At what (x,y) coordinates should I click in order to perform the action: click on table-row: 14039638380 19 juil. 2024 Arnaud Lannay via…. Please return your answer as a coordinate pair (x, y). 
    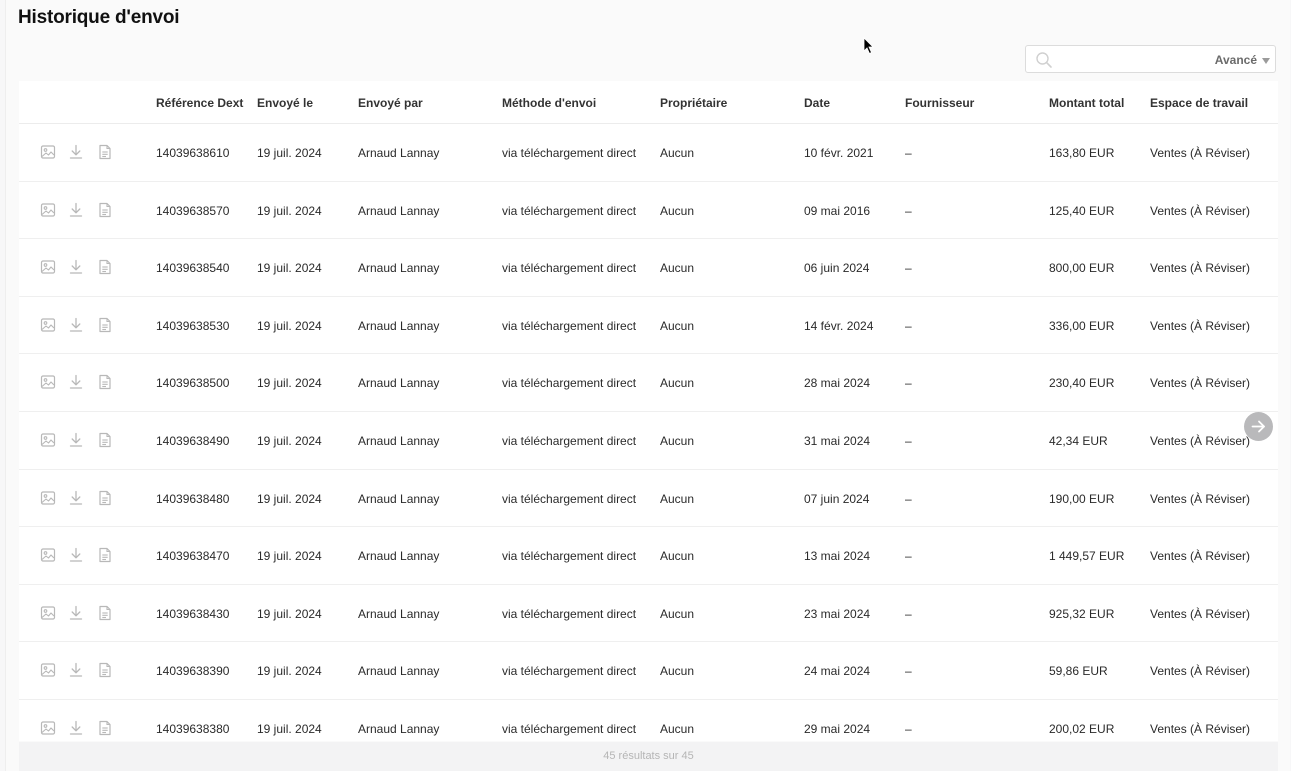
    Looking at the image, I should click on (648, 720).